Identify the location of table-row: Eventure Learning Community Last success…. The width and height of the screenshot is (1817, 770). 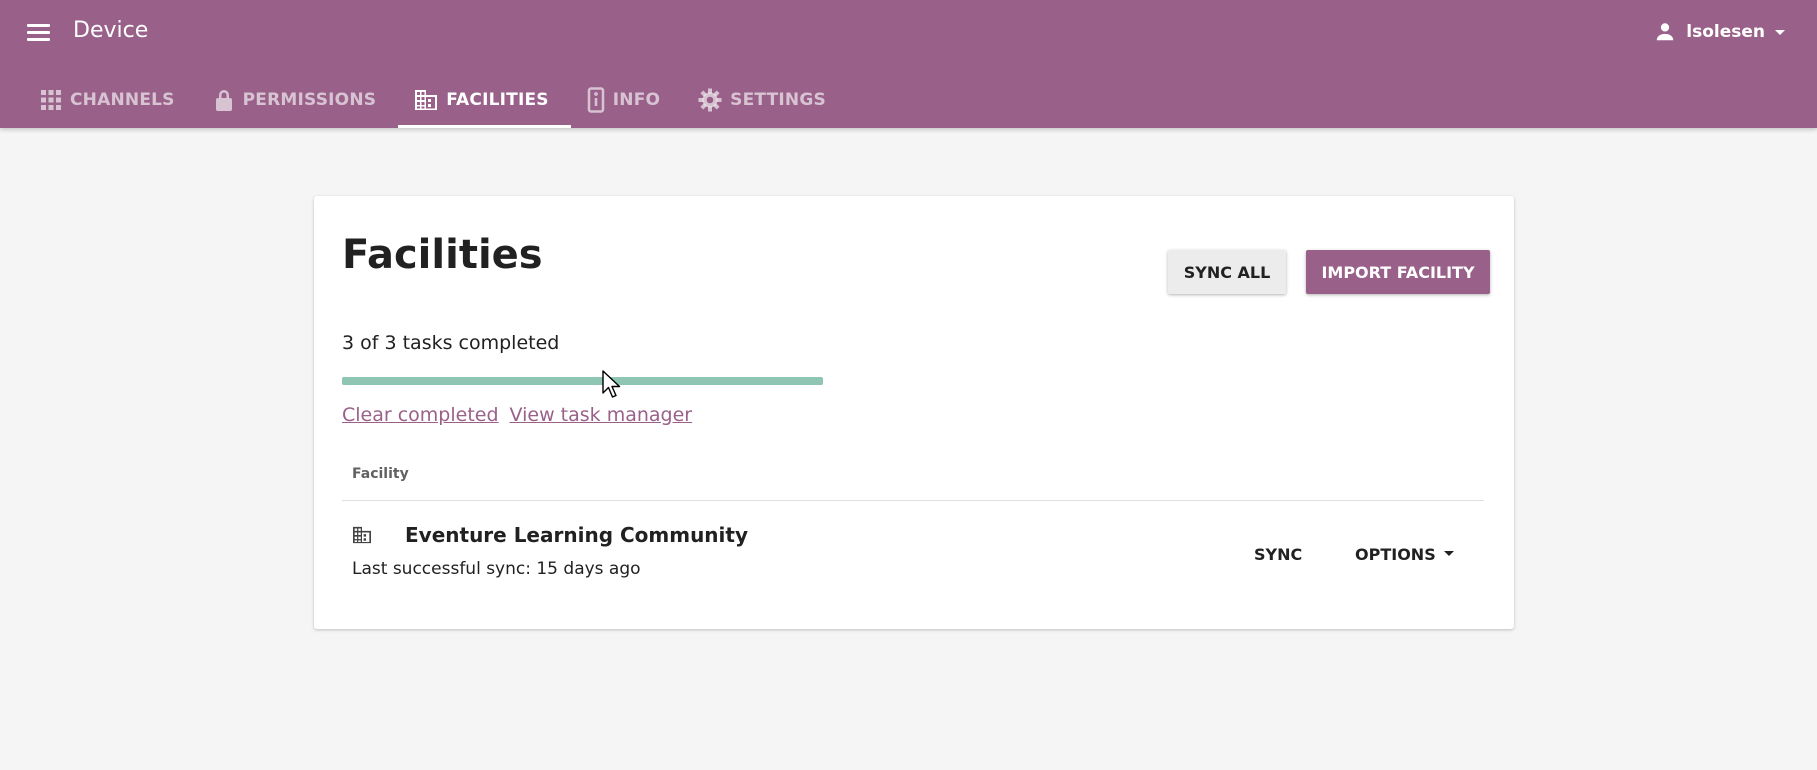
(913, 551).